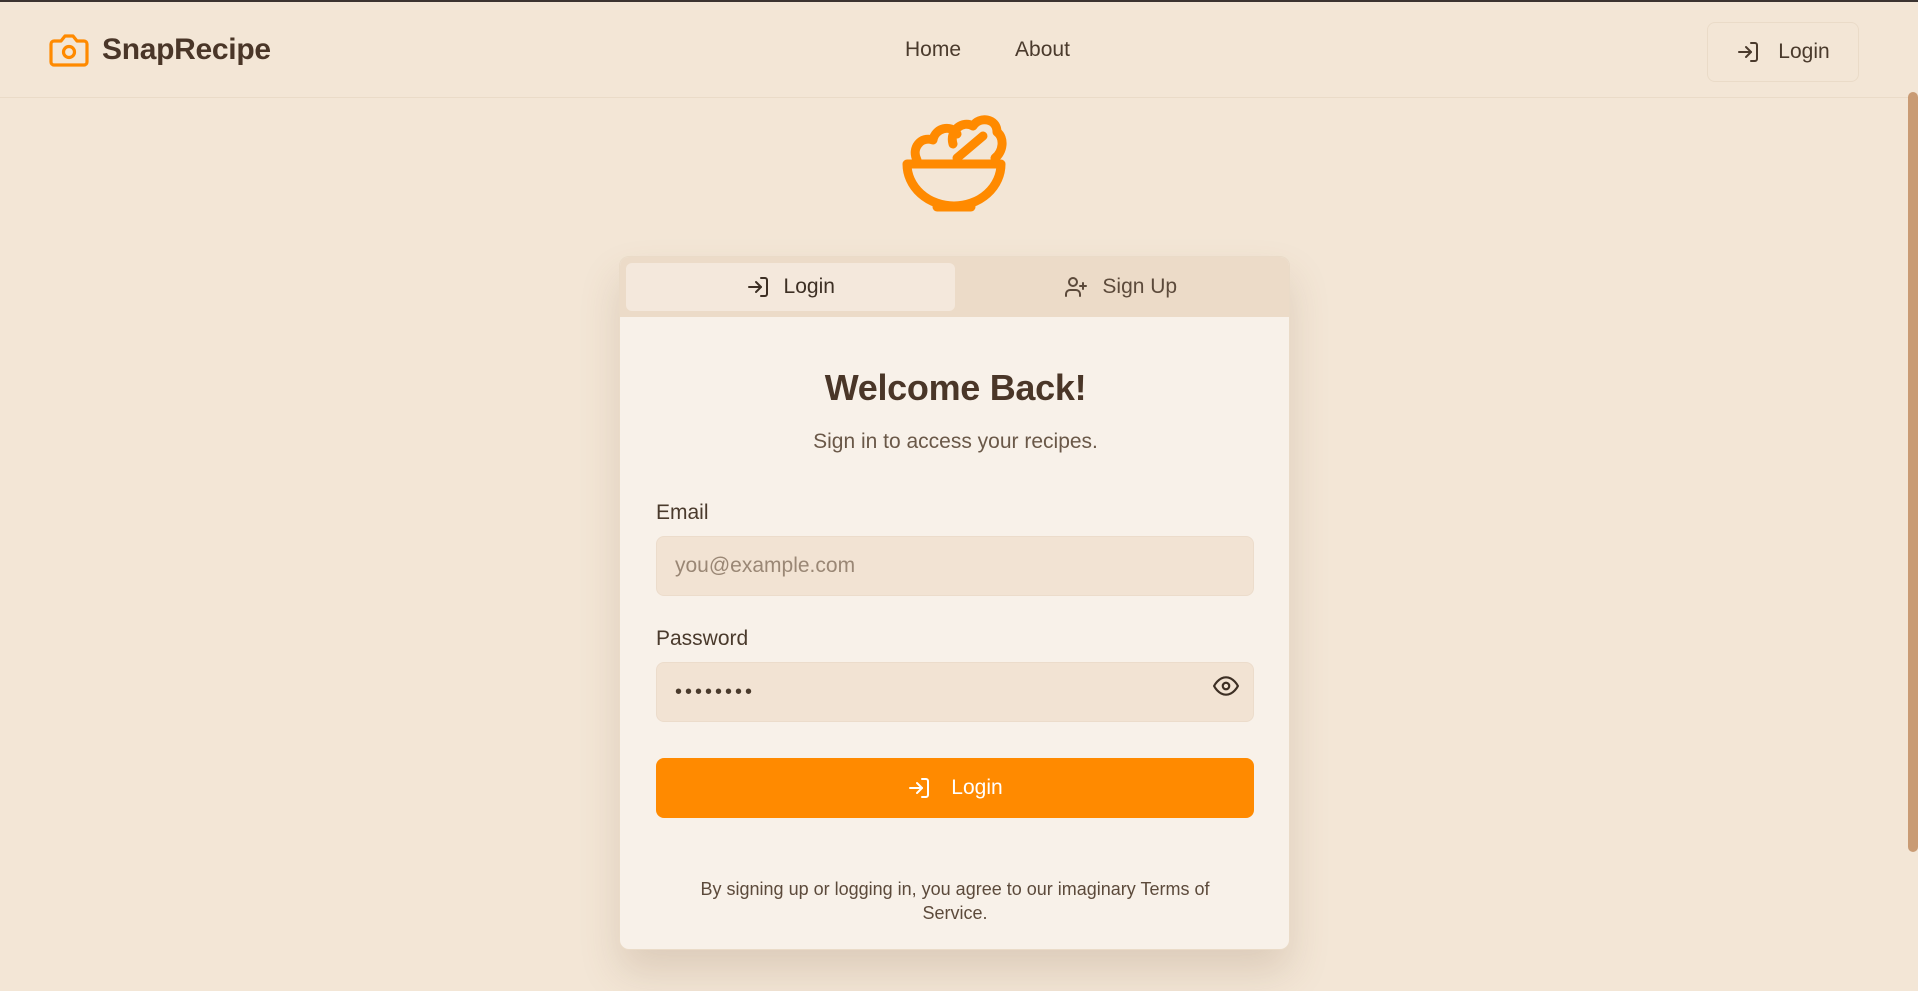  I want to click on header-login-button: Login, so click(1783, 52).